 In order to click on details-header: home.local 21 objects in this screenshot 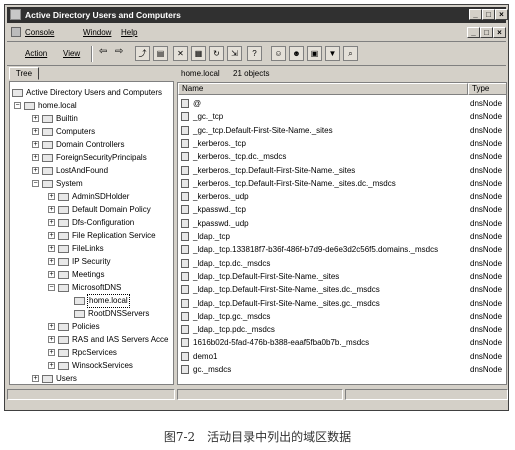, I will do `click(342, 74)`.